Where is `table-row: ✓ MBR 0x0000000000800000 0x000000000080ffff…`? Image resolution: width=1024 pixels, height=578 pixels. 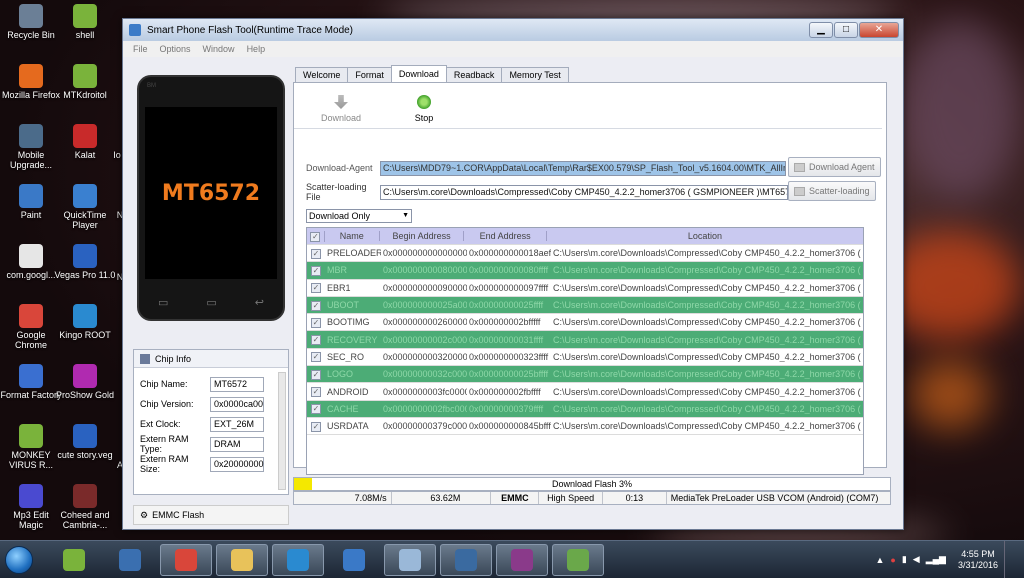
table-row: ✓ MBR 0x0000000000800000 0x000000000080ffff… is located at coordinates (585, 271).